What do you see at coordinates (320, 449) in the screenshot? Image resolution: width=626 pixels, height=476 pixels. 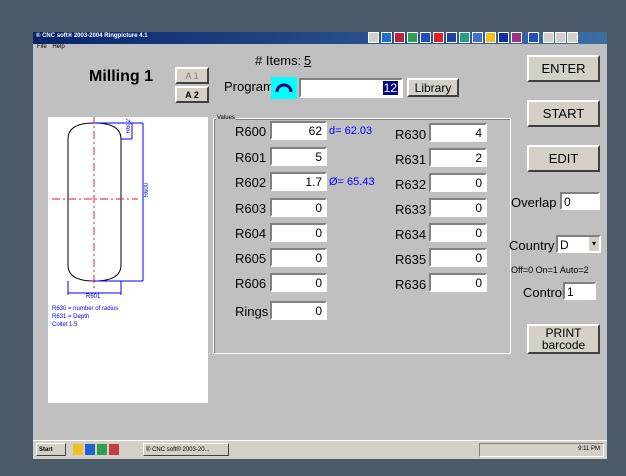 I see `taskbar: Start ® CNC soft® 2003-20... 9:11 PM` at bounding box center [320, 449].